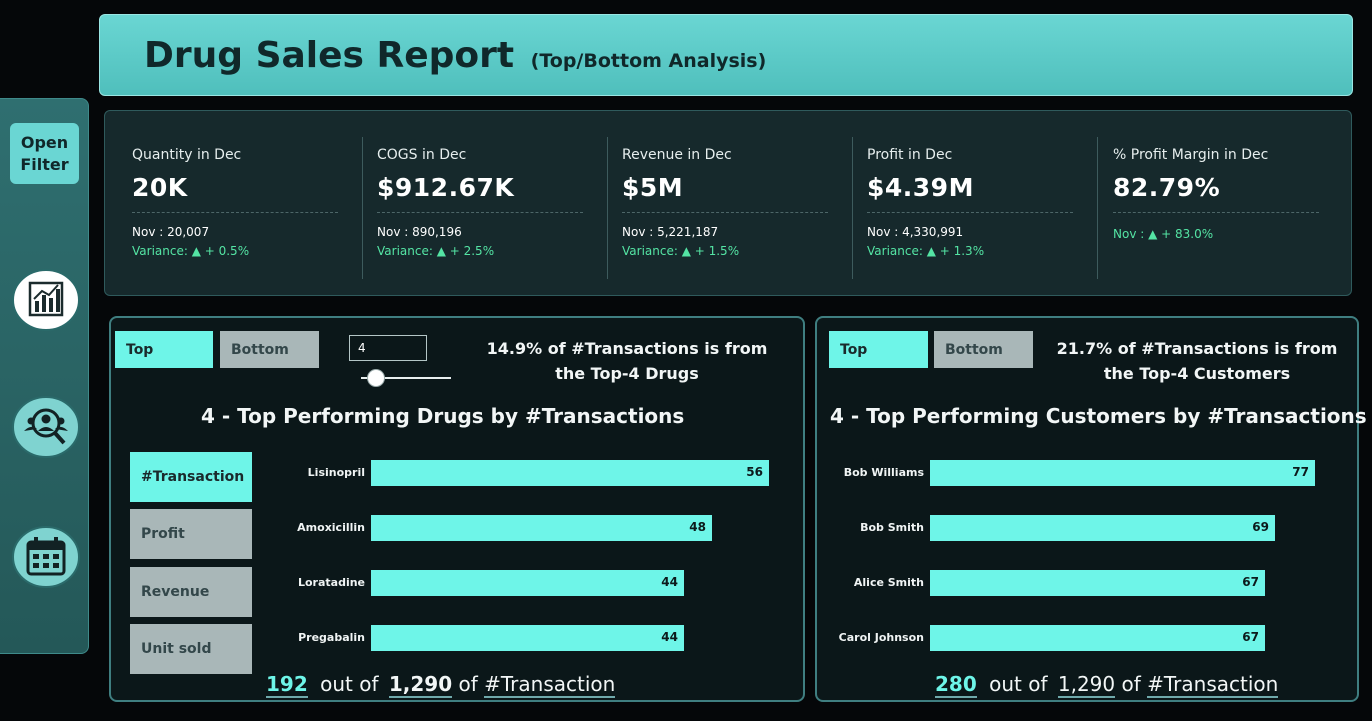  What do you see at coordinates (287, 685) in the screenshot?
I see `drugs-footer-count: 192` at bounding box center [287, 685].